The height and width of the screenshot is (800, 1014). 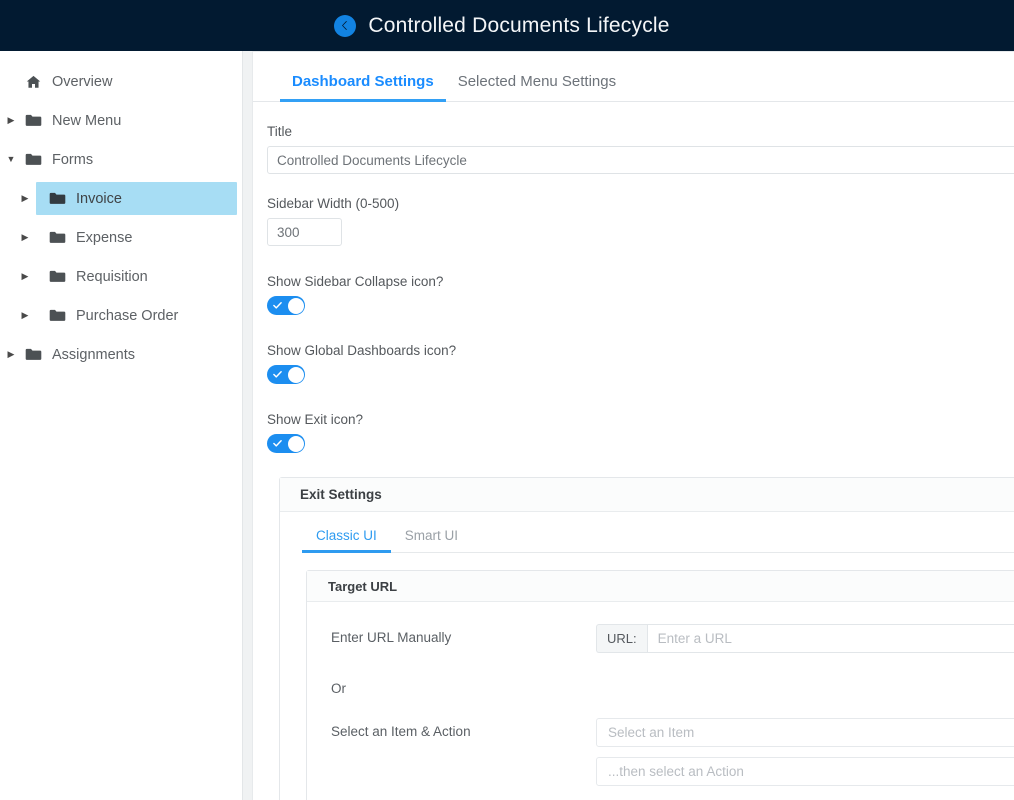 What do you see at coordinates (286, 305) in the screenshot?
I see `show-sidebar-collapse-toggle` at bounding box center [286, 305].